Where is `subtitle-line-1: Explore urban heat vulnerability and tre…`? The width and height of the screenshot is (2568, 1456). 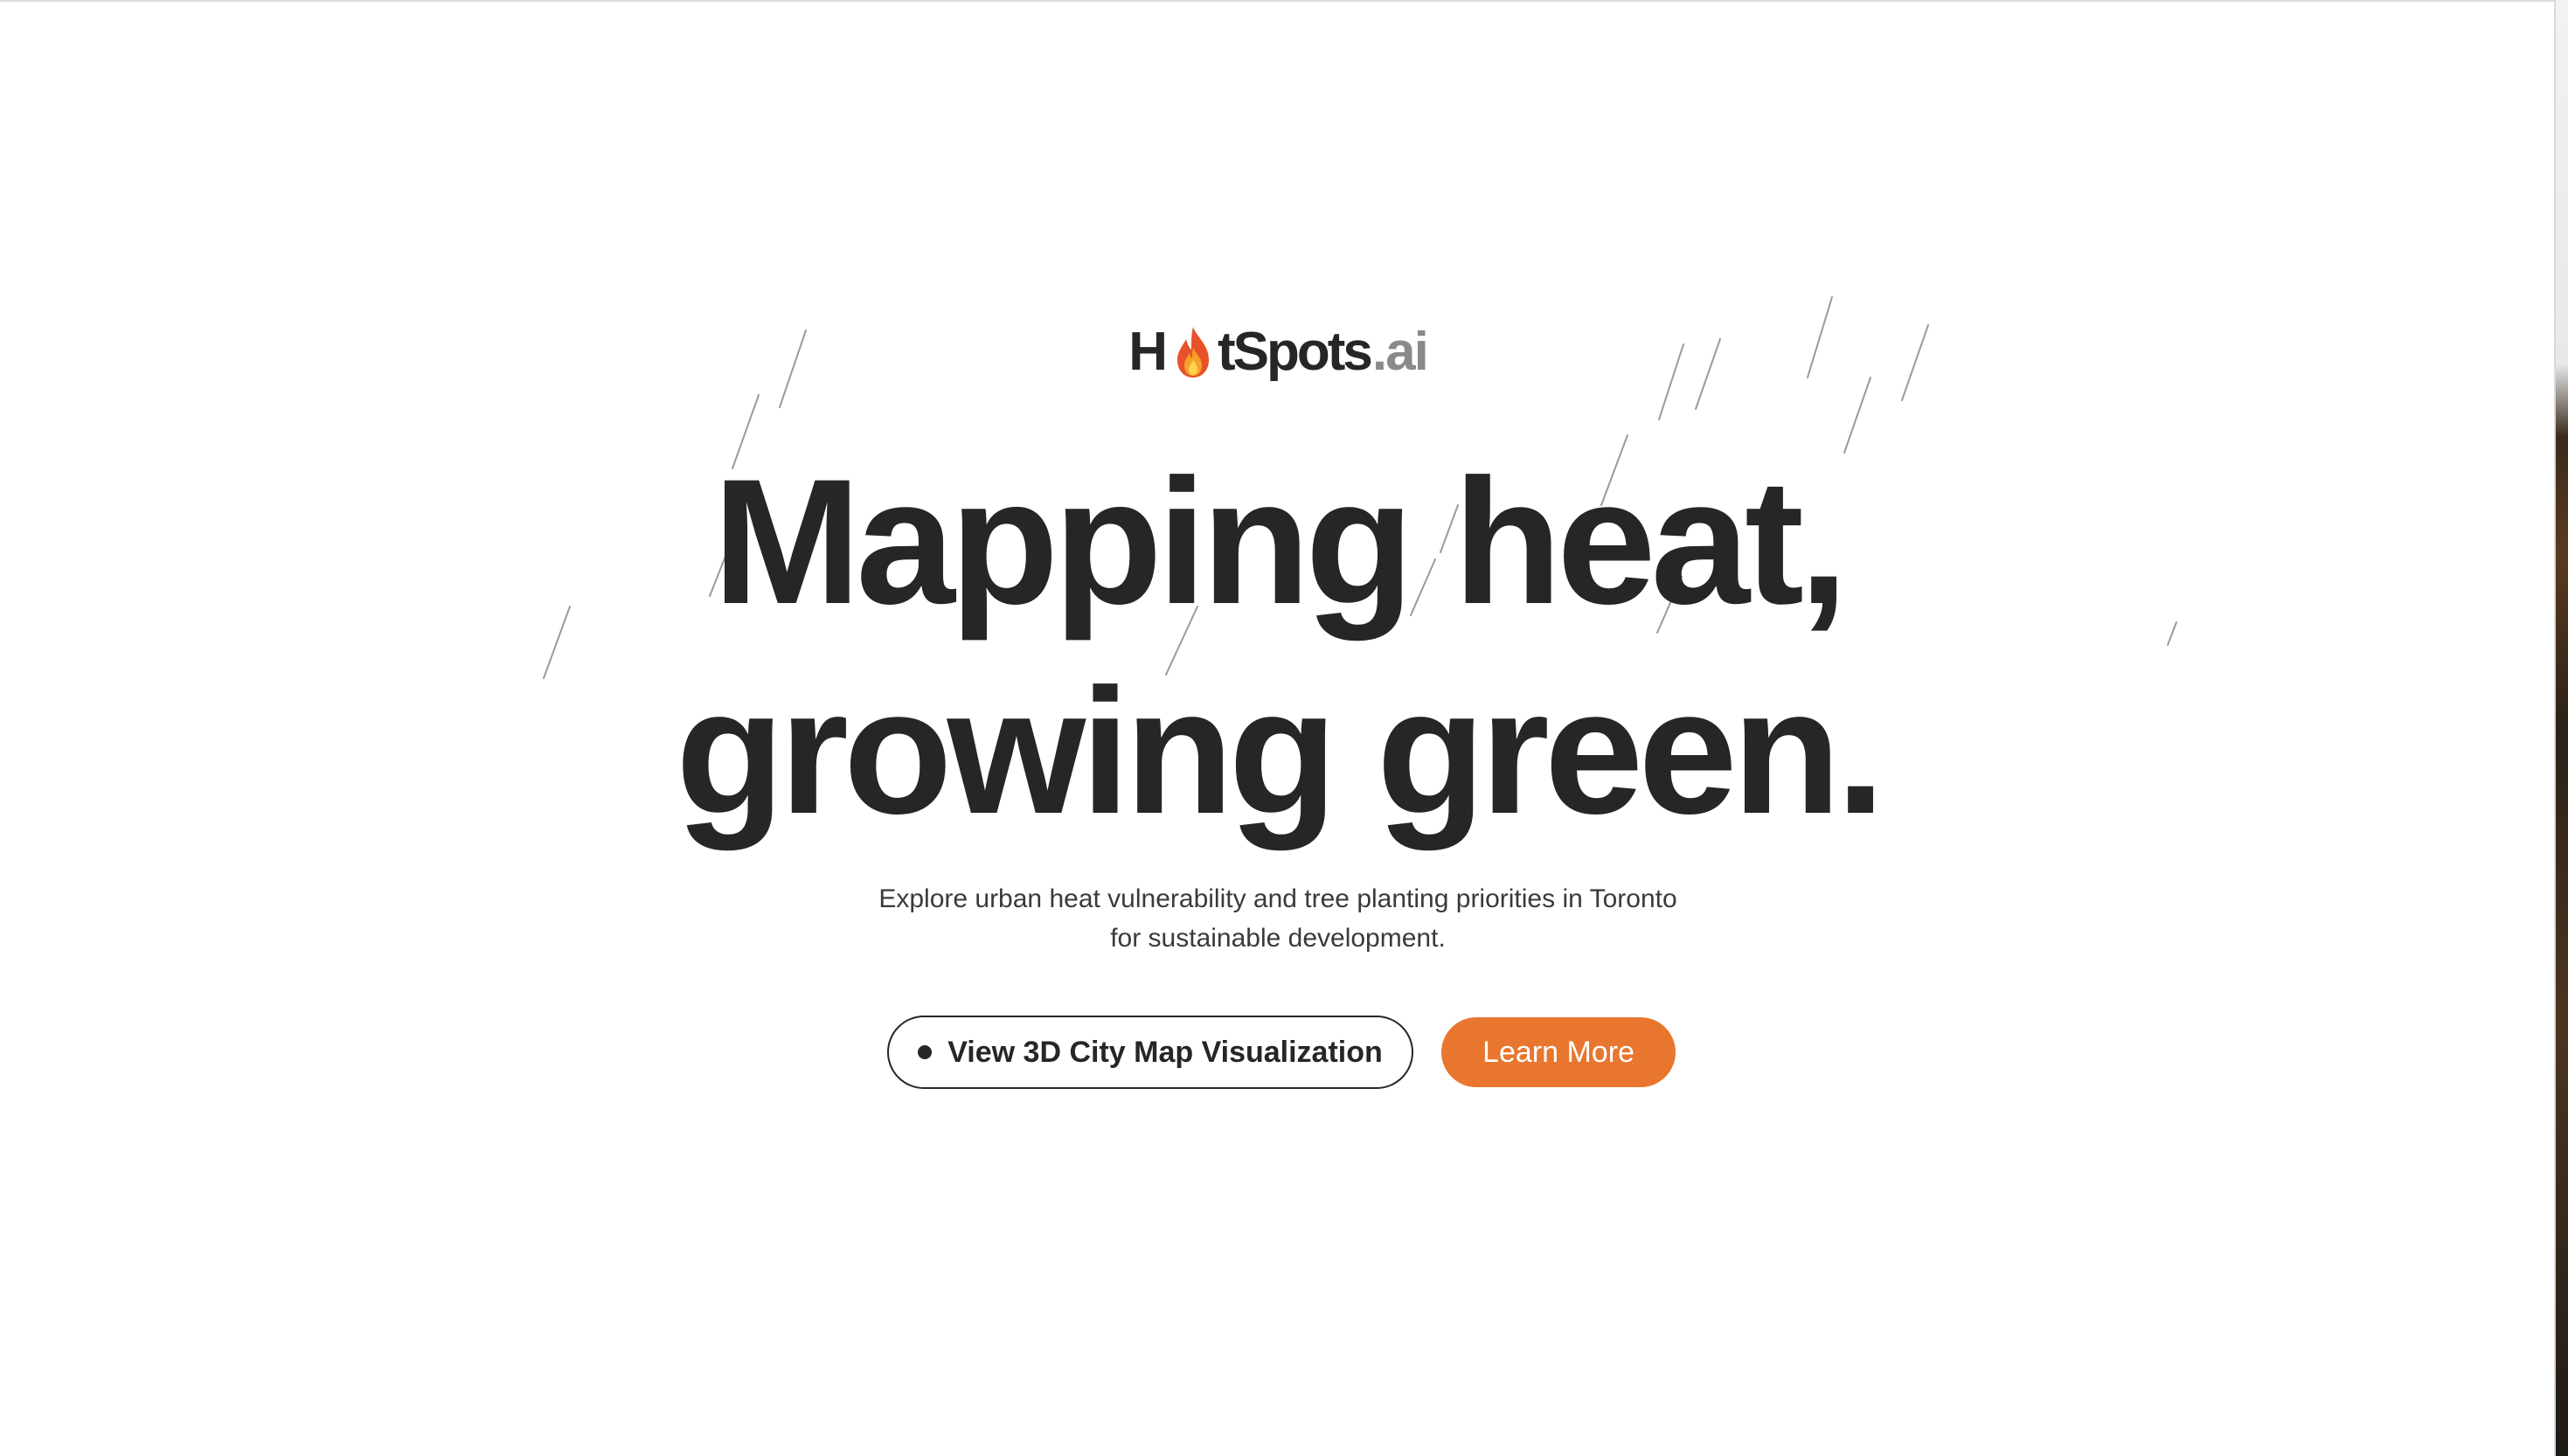 subtitle-line-1: Explore urban heat vulnerability and tre… is located at coordinates (1277, 898).